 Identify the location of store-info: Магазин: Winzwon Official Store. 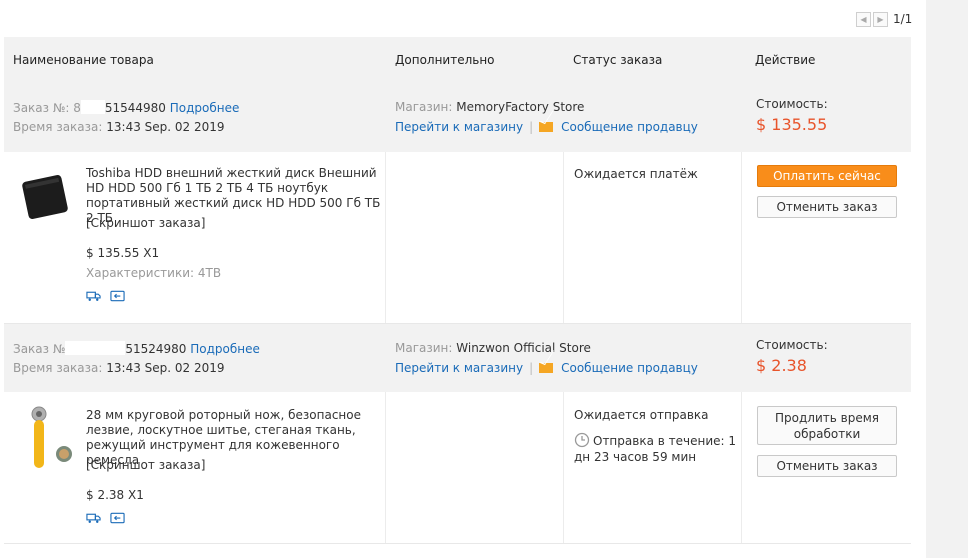
(493, 348).